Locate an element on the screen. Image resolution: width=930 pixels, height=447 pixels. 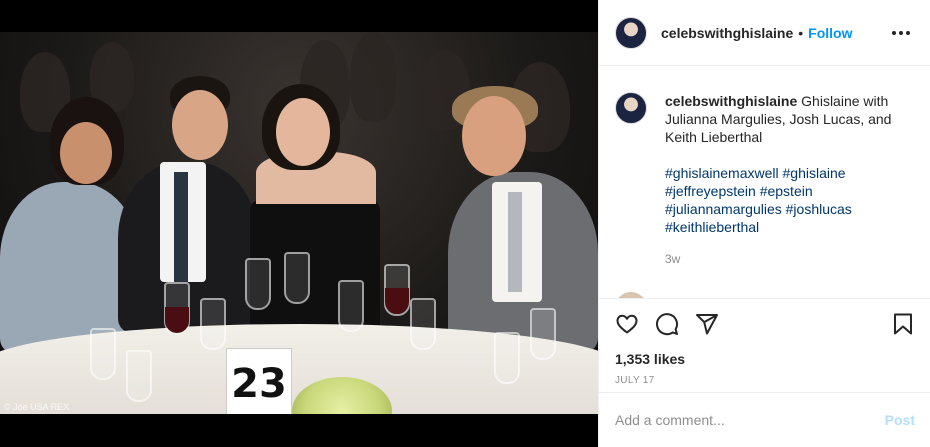
hashtag: #epstein is located at coordinates (786, 191).